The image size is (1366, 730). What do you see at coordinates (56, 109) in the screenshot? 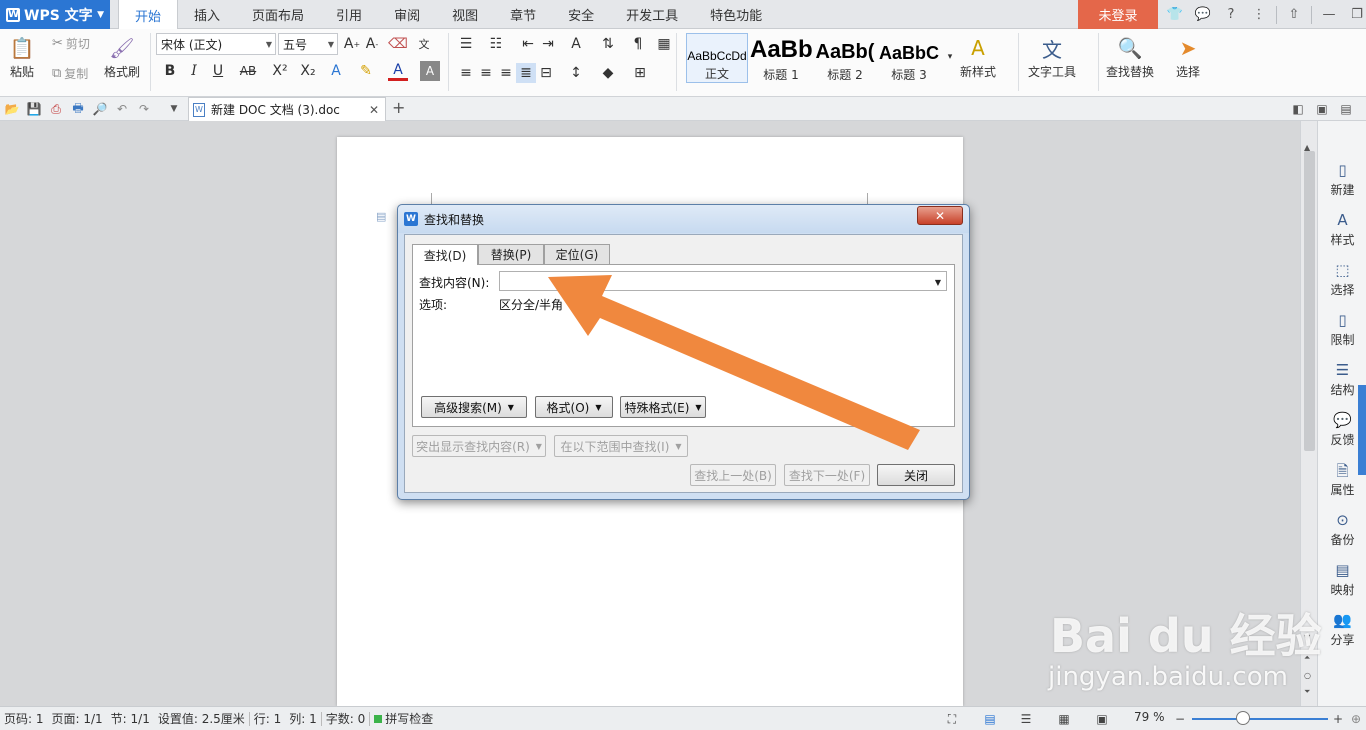
I see `export-pdf-icon: ⎙` at bounding box center [56, 109].